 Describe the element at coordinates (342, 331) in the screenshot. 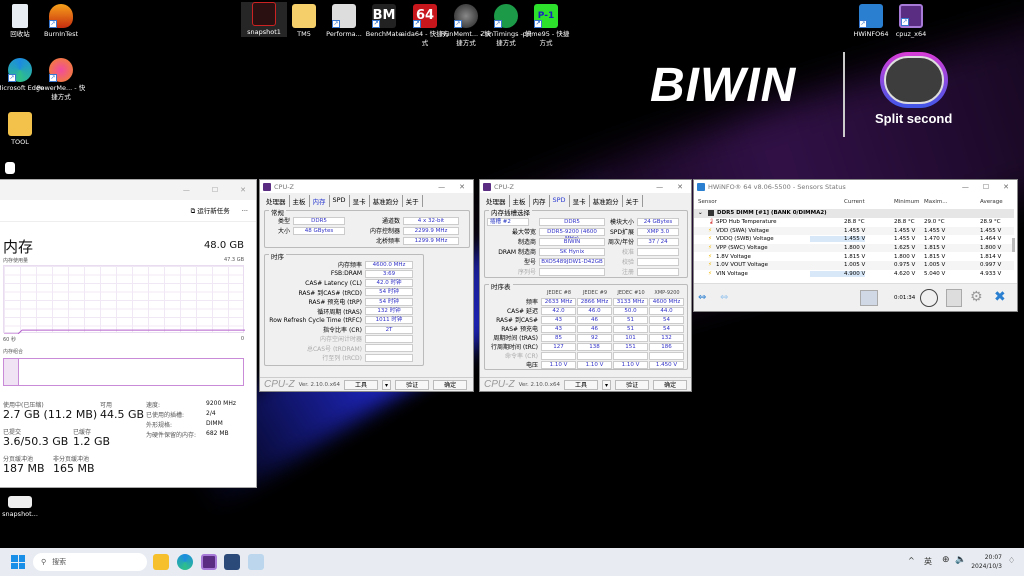

I see `timing-label: 指令比率 (CR)` at that location.